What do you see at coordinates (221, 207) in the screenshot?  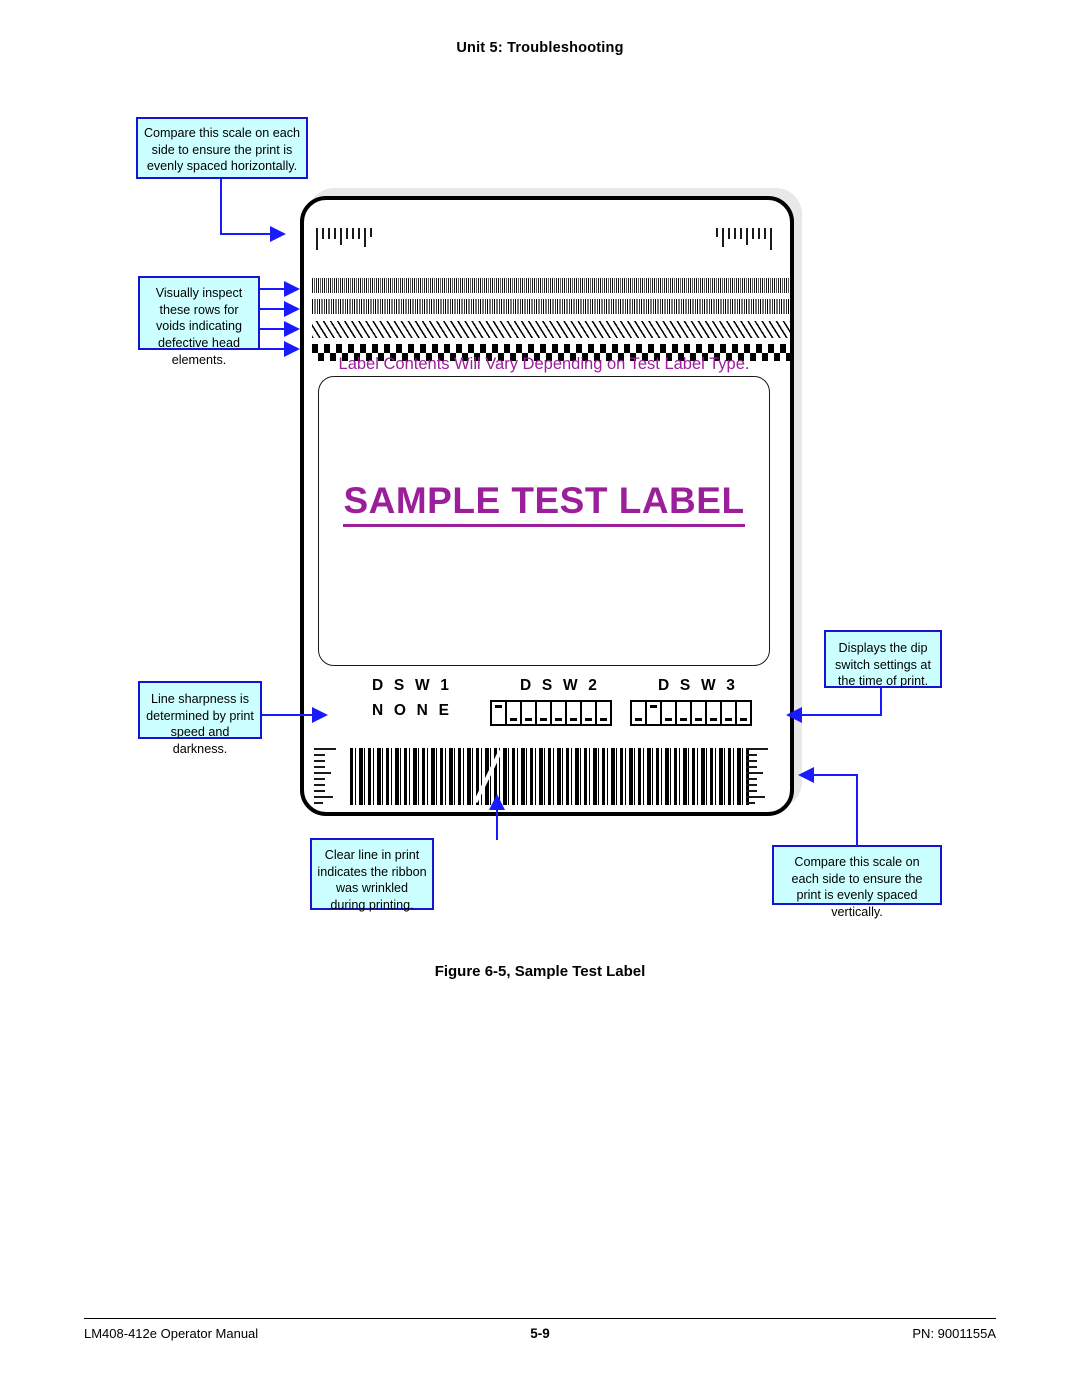 I see `leader-horizontal-scale-v` at bounding box center [221, 207].